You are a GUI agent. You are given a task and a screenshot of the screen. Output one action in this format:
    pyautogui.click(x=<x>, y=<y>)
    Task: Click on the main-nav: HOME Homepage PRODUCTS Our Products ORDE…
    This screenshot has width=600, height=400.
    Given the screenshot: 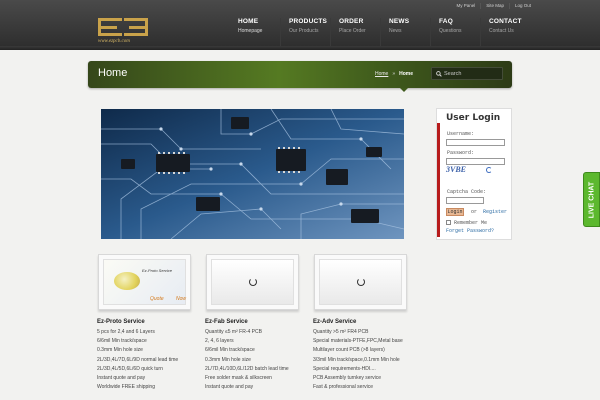 What is the action you would take?
    pyautogui.click(x=380, y=32)
    